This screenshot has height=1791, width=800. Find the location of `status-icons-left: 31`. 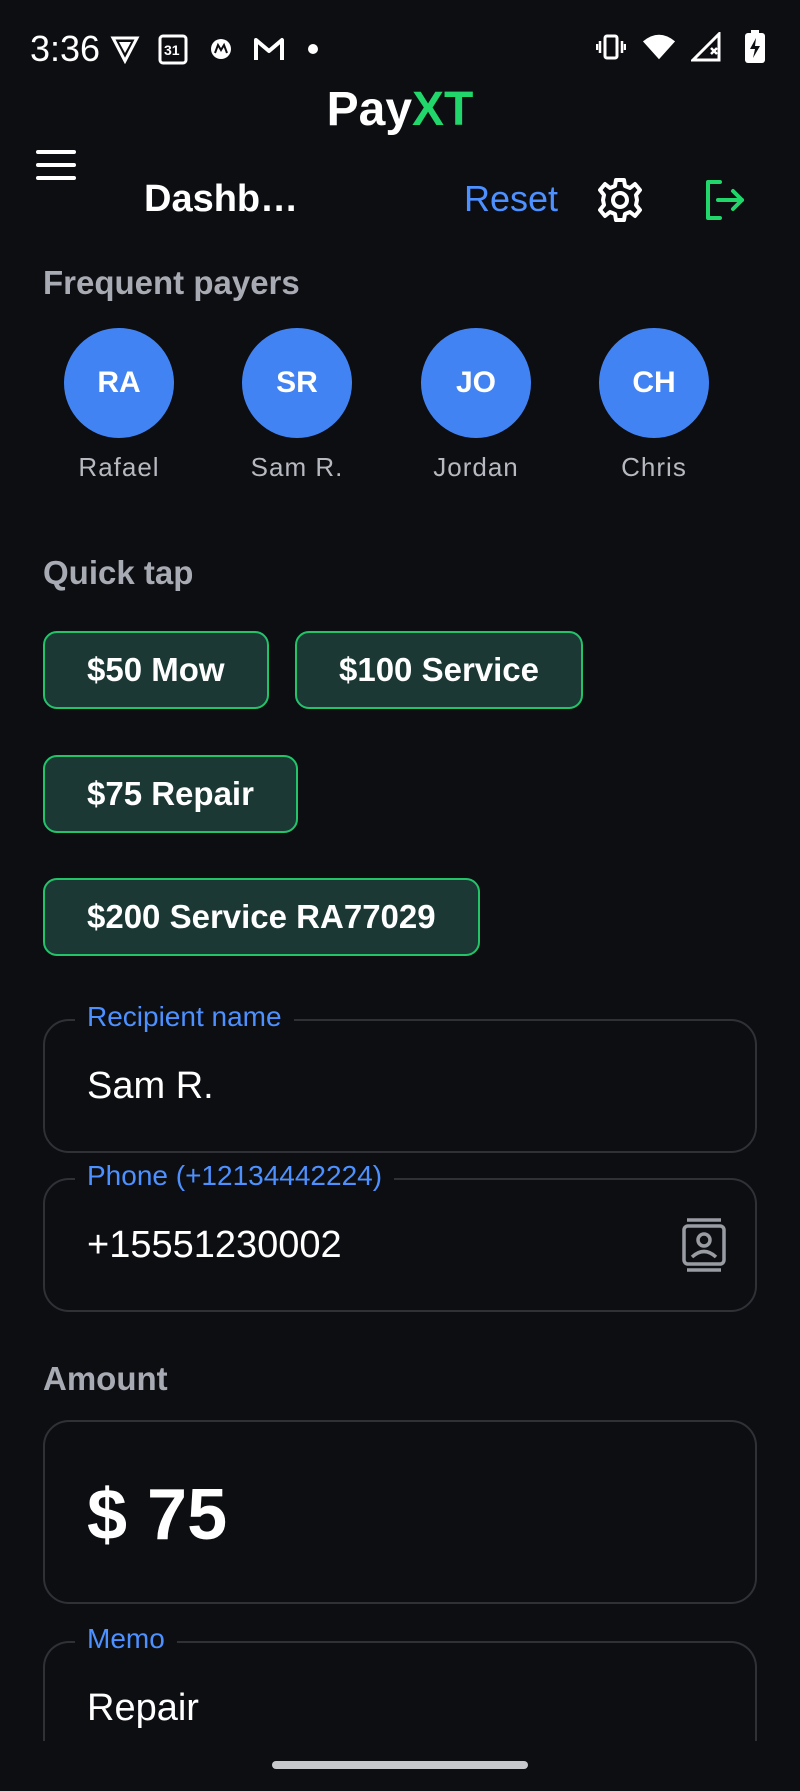

status-icons-left: 31 is located at coordinates (213, 49).